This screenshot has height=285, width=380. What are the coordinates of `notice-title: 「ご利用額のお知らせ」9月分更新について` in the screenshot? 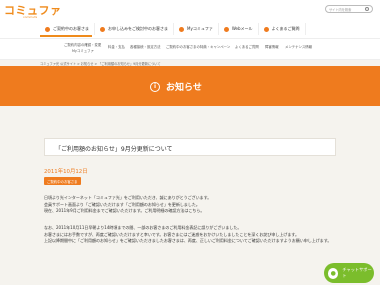 It's located at (114, 149).